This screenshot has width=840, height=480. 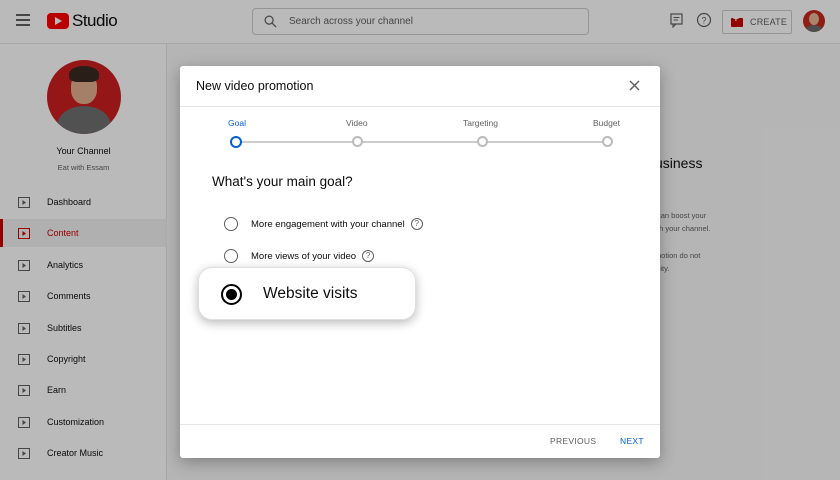 What do you see at coordinates (255, 86) in the screenshot?
I see `dialog-title: New video promotion` at bounding box center [255, 86].